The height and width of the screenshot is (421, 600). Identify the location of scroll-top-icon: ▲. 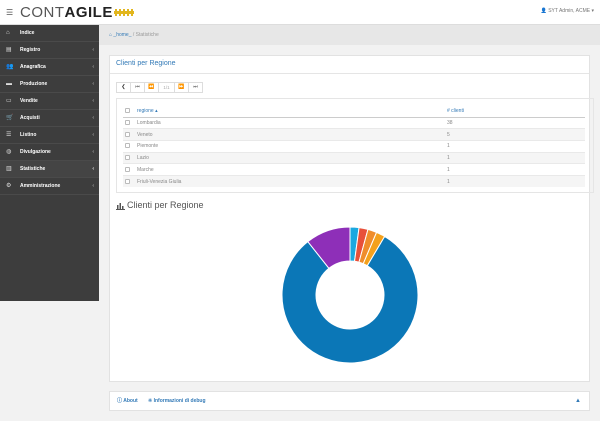
(578, 401).